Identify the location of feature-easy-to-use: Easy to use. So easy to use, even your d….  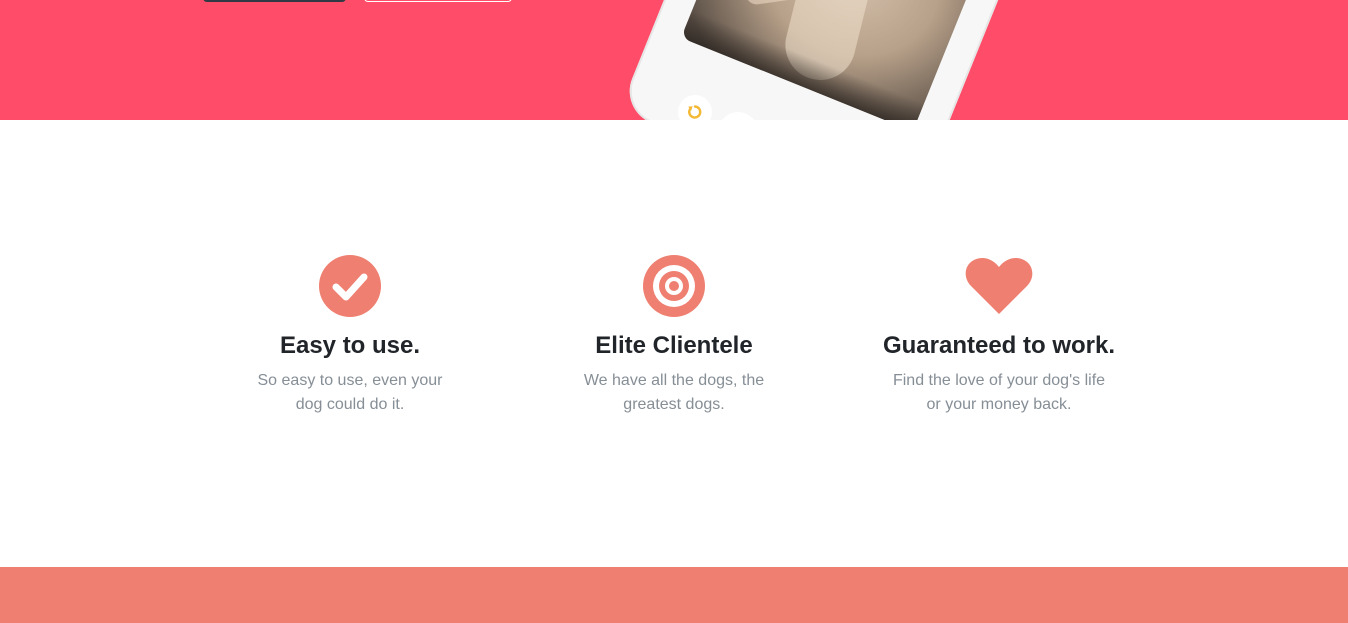
(350, 335).